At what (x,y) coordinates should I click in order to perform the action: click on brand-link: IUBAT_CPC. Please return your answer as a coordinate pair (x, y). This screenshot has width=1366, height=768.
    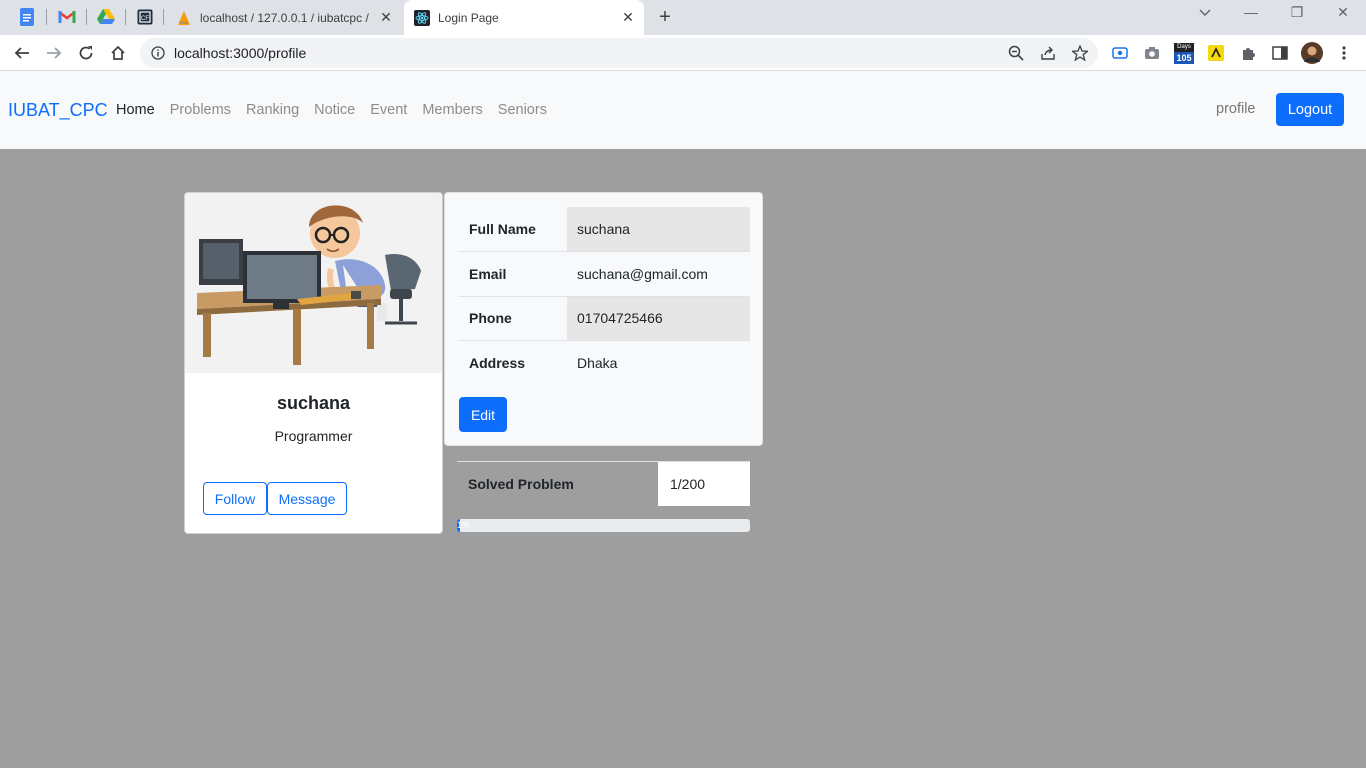
    Looking at the image, I should click on (58, 110).